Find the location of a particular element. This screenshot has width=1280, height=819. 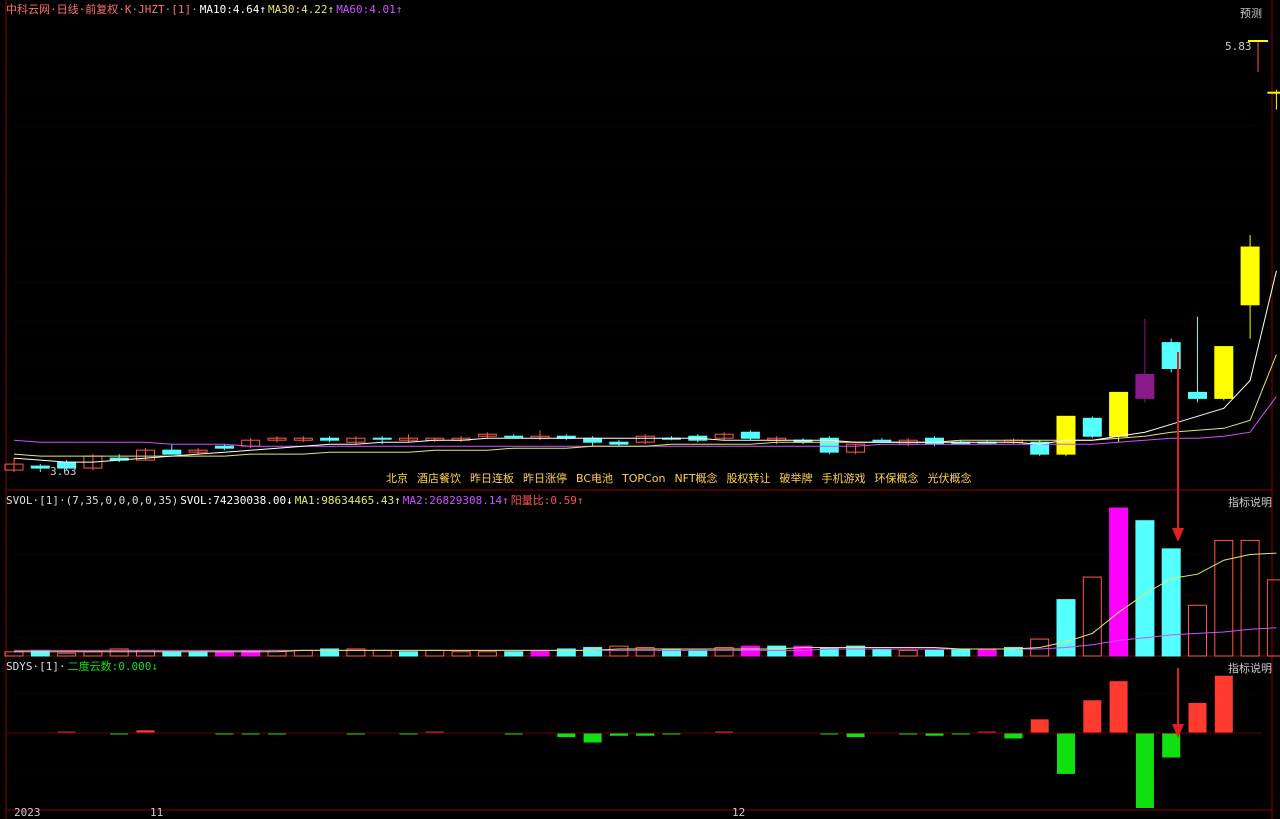

vol-ma2-line is located at coordinates (645, 639).